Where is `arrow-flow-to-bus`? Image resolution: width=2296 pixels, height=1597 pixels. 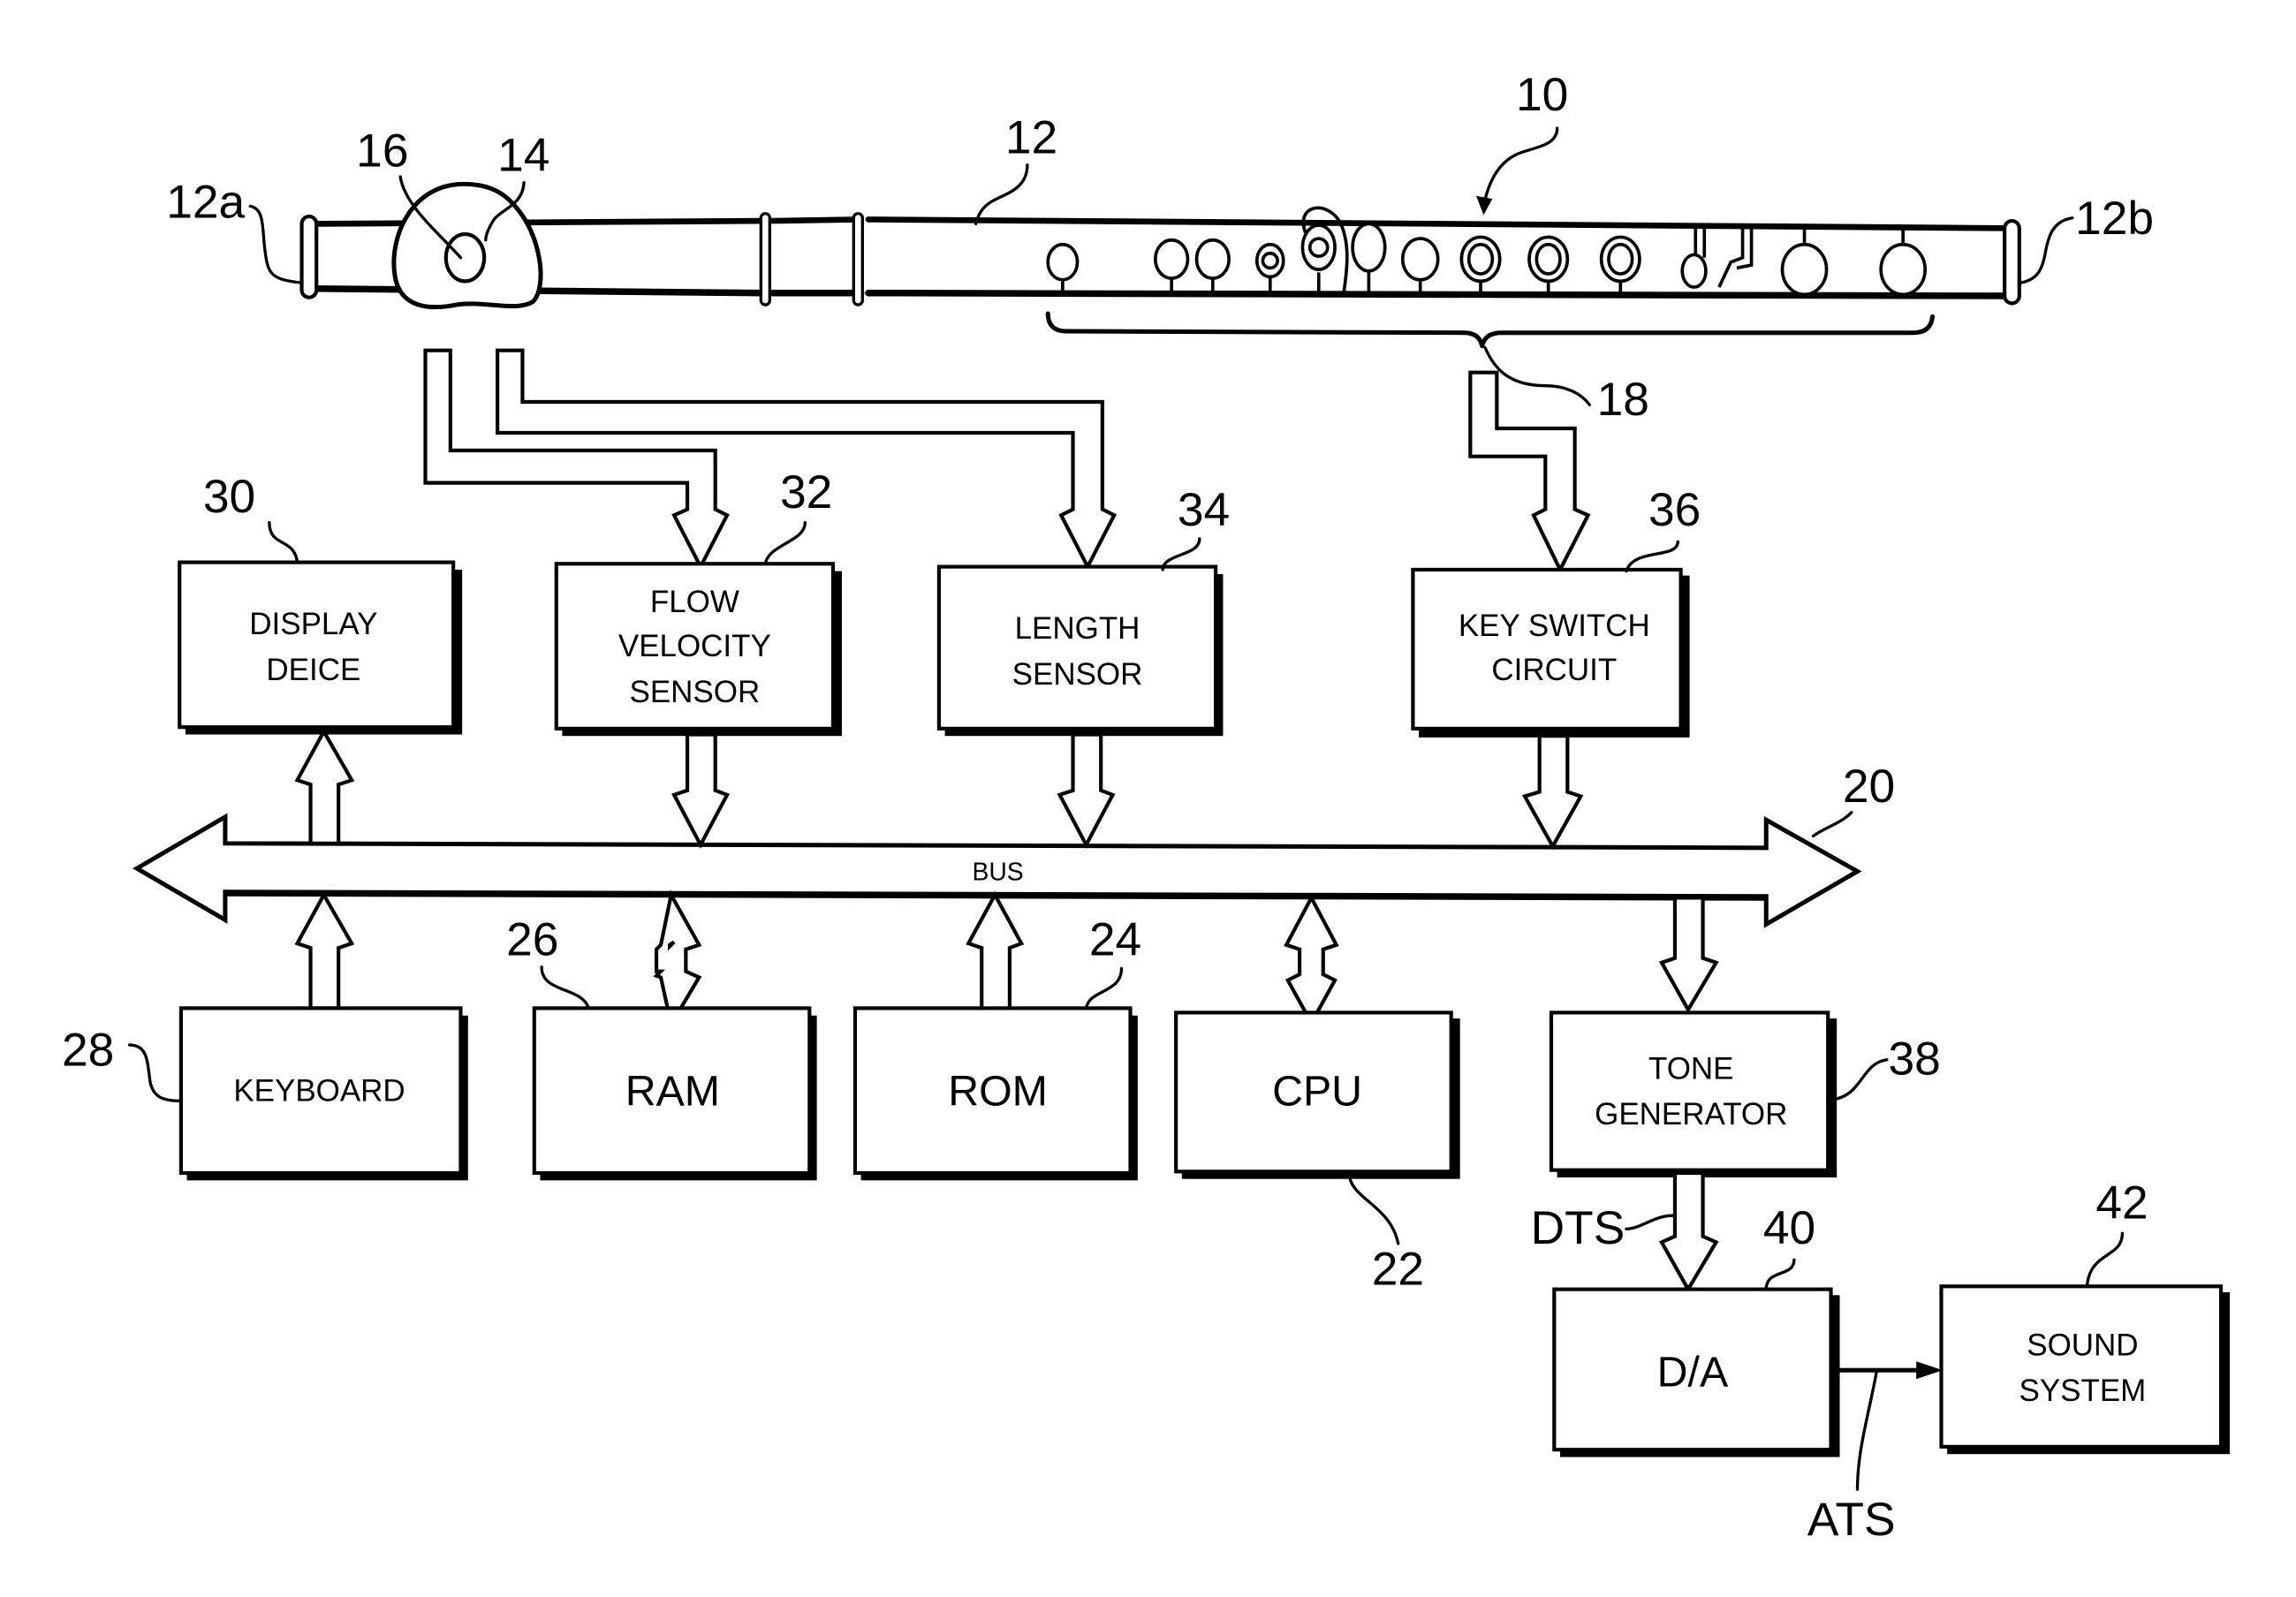
arrow-flow-to-bus is located at coordinates (700, 790).